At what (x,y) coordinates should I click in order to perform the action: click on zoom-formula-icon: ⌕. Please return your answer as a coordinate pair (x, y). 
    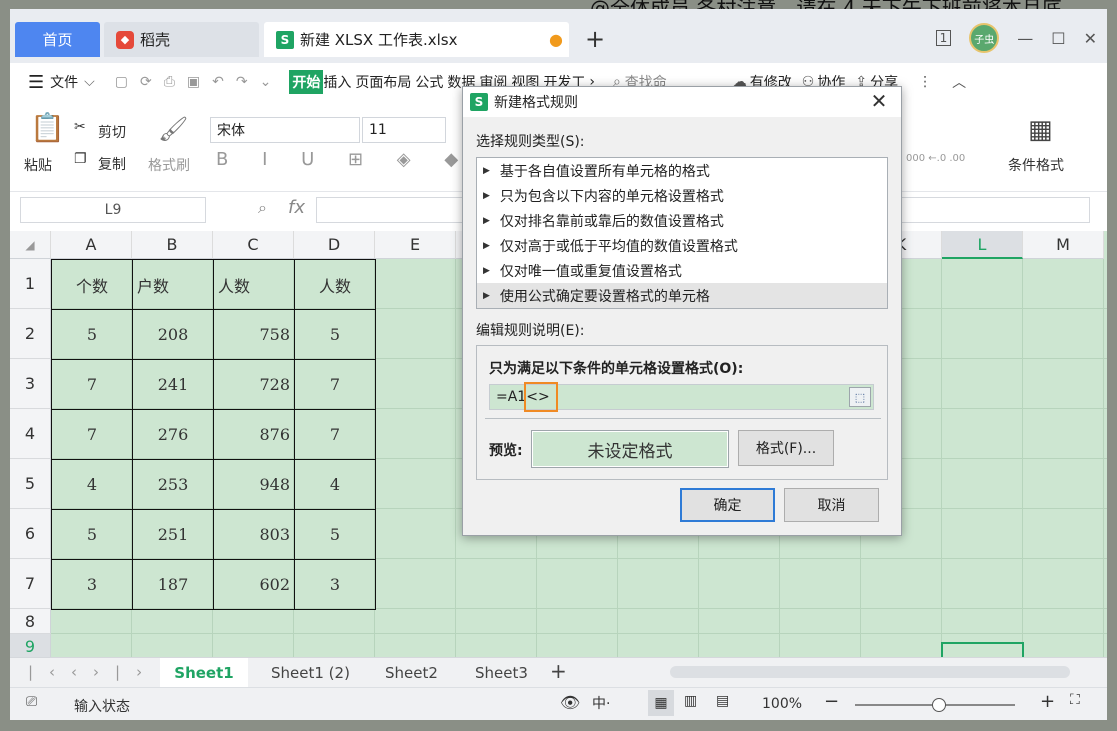
    Looking at the image, I should click on (262, 208).